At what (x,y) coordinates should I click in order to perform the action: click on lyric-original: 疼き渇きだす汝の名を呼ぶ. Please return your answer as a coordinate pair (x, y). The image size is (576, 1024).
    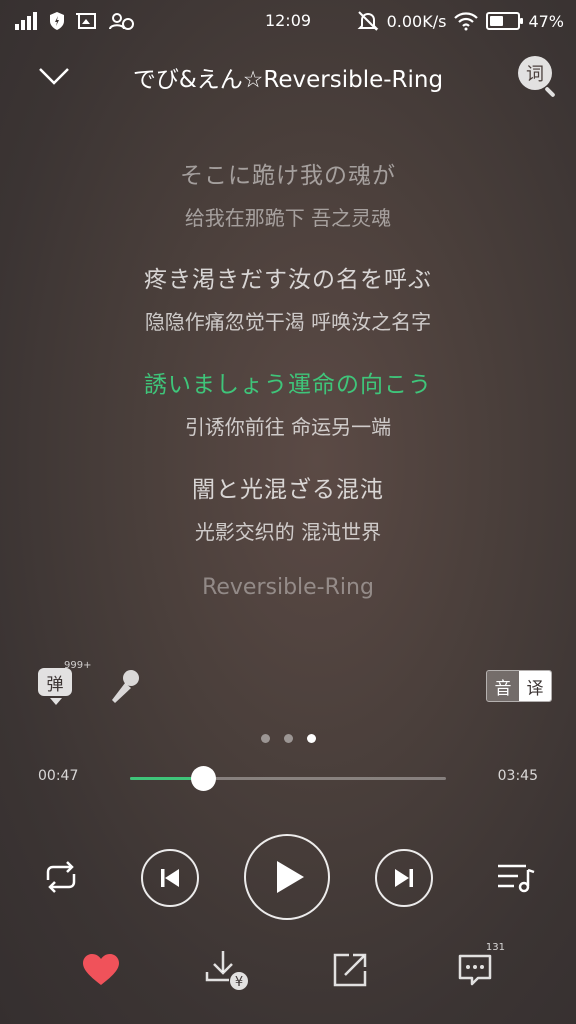
    Looking at the image, I should click on (288, 280).